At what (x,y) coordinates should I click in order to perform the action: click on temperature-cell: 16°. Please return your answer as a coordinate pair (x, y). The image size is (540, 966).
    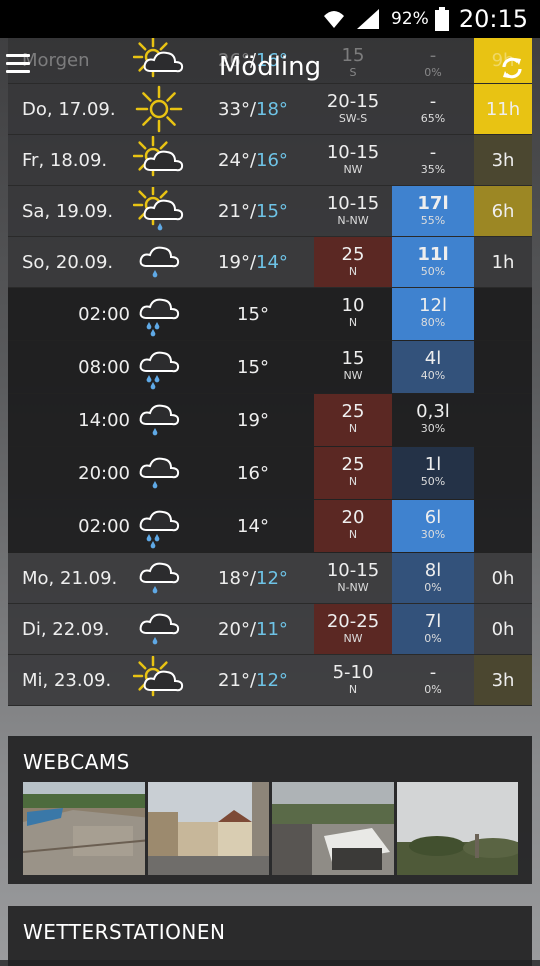
    Looking at the image, I should click on (253, 473).